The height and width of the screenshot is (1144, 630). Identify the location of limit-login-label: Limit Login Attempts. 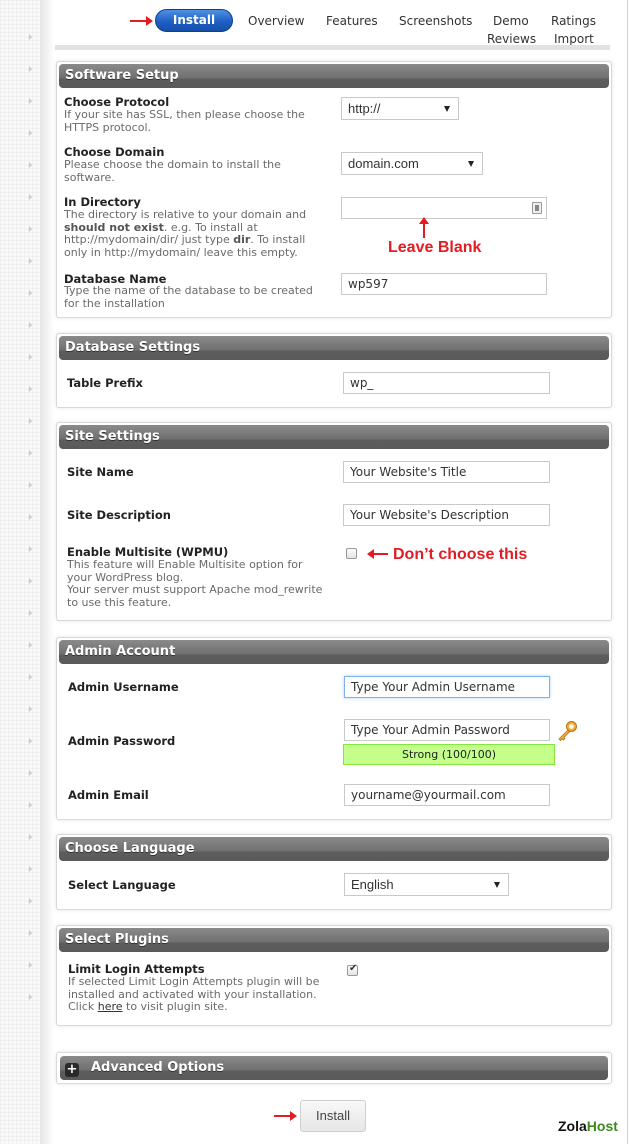
(136, 969).